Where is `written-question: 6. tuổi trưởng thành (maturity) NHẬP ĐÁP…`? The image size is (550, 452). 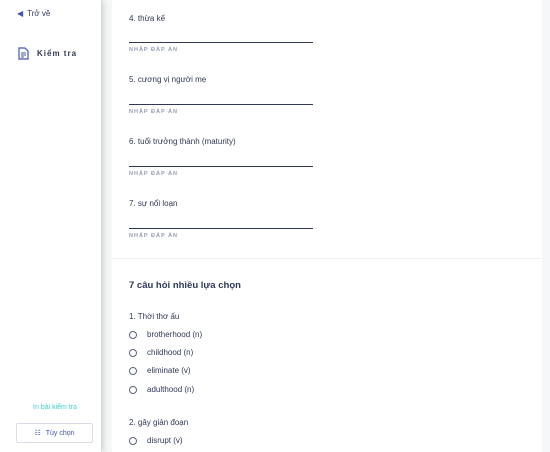
written-question: 6. tuổi trưởng thành (maturity) NHẬP ĐÁP… is located at coordinates (221, 157).